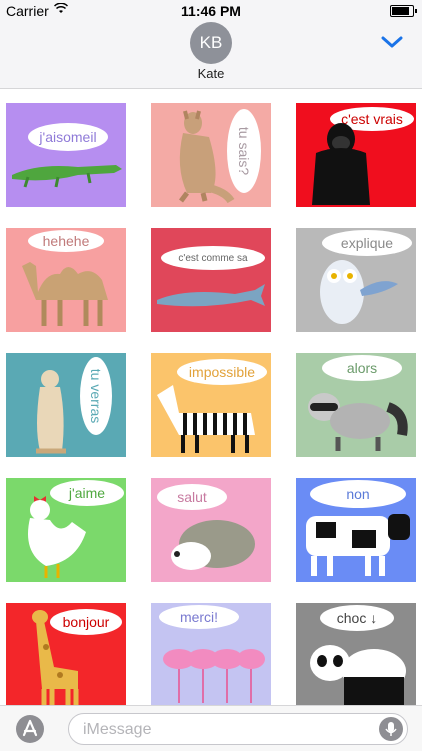 The width and height of the screenshot is (422, 753). Describe the element at coordinates (341, 164) in the screenshot. I see `gorilla-illustration` at that location.